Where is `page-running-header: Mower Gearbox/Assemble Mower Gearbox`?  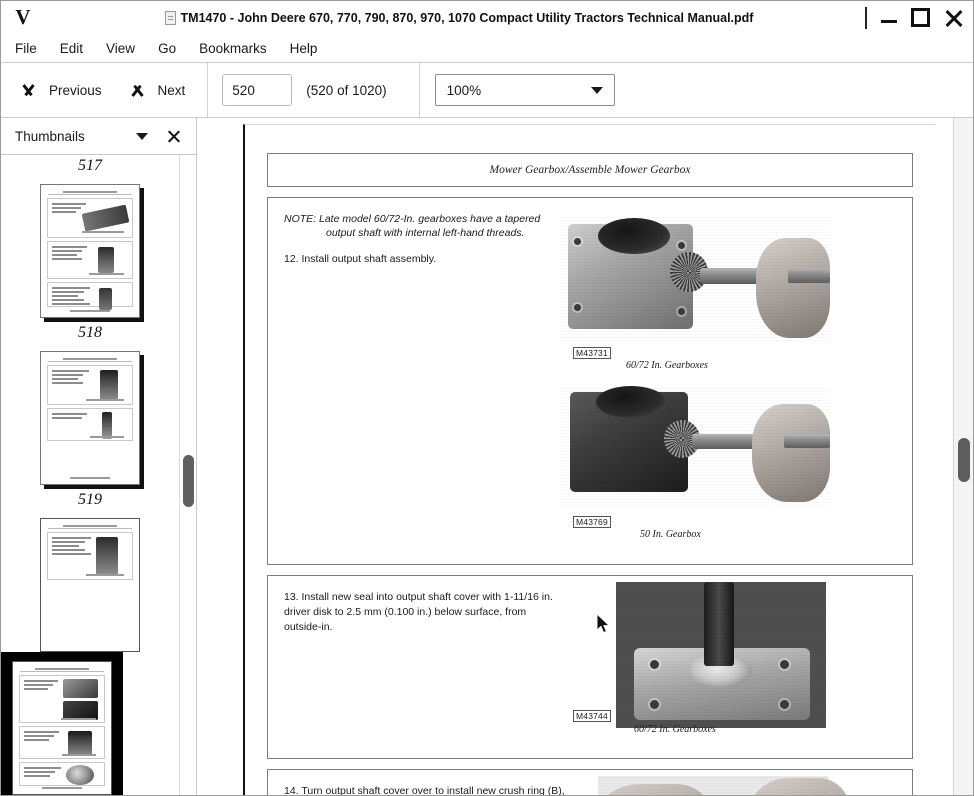 page-running-header: Mower Gearbox/Assemble Mower Gearbox is located at coordinates (590, 170).